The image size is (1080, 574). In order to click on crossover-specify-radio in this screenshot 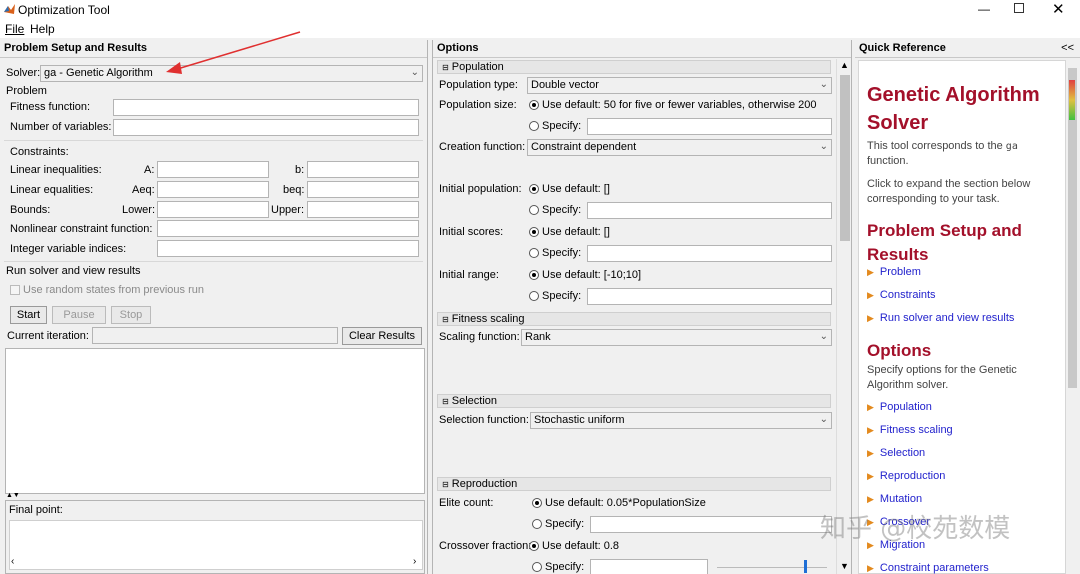, I will do `click(537, 567)`.